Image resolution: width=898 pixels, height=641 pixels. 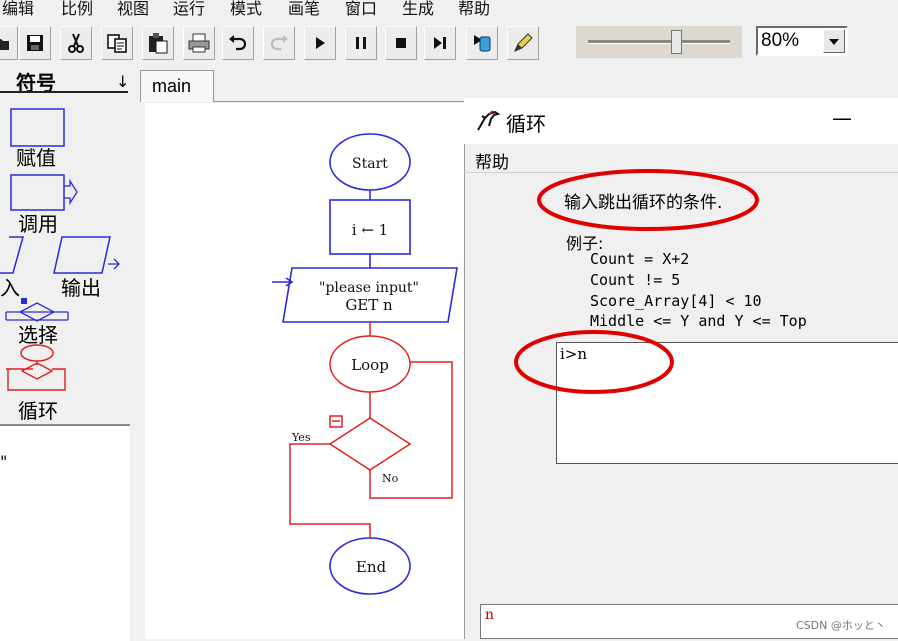 I want to click on watermark: CSDN @ホッと丶, so click(x=841, y=625).